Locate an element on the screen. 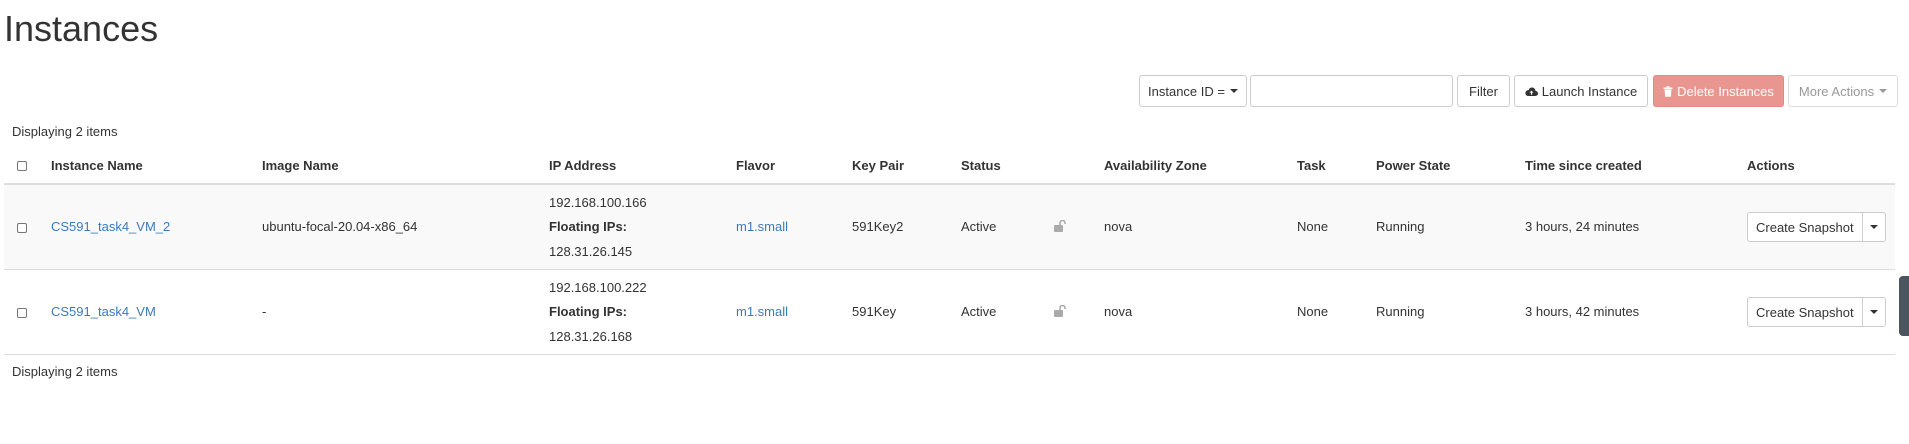 This screenshot has width=1909, height=444. filter-field-dropdown: Instance ID = is located at coordinates (1193, 91).